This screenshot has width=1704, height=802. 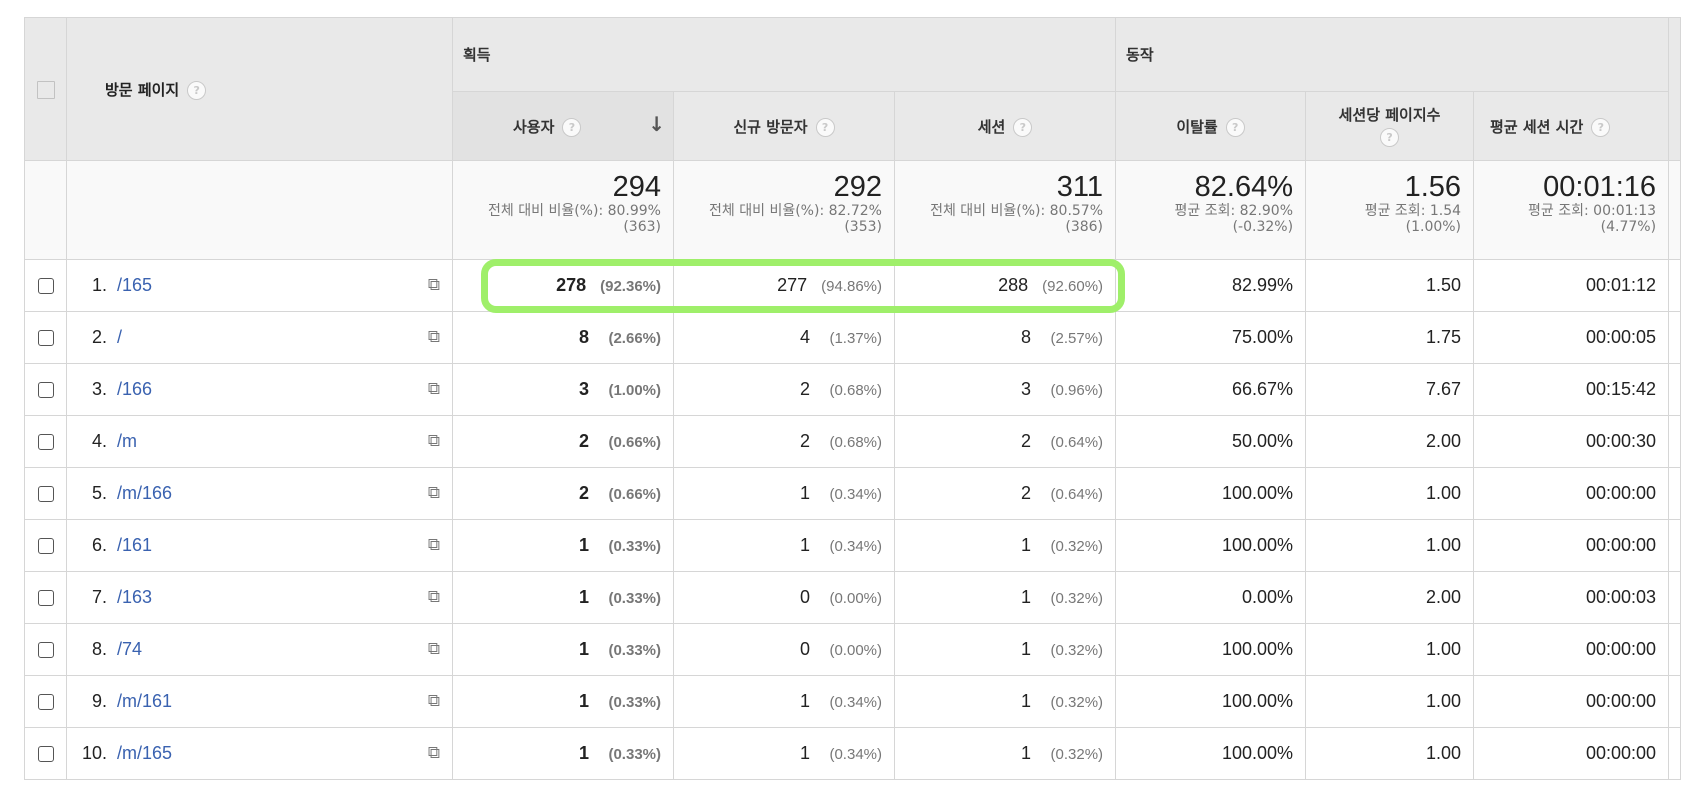 I want to click on users-percent: (0.66%), so click(x=634, y=442).